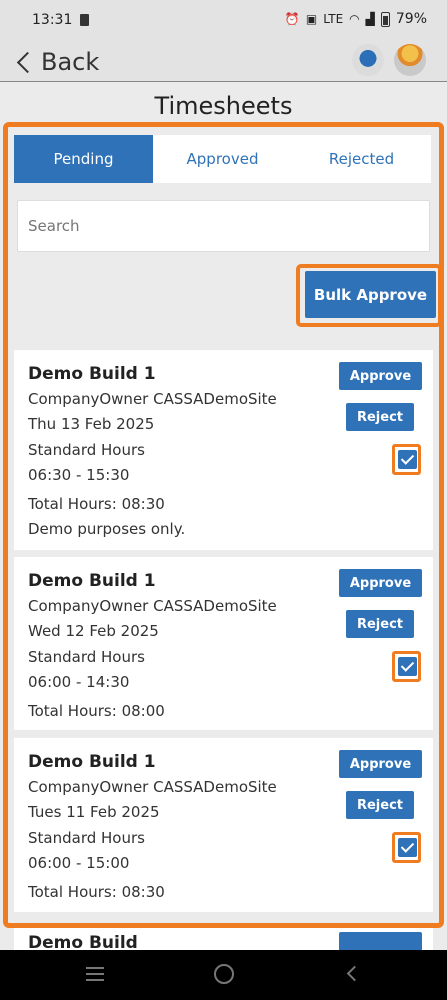 Image resolution: width=447 pixels, height=1000 pixels. What do you see at coordinates (361, 159) in the screenshot?
I see `tab-rejected: Rejected` at bounding box center [361, 159].